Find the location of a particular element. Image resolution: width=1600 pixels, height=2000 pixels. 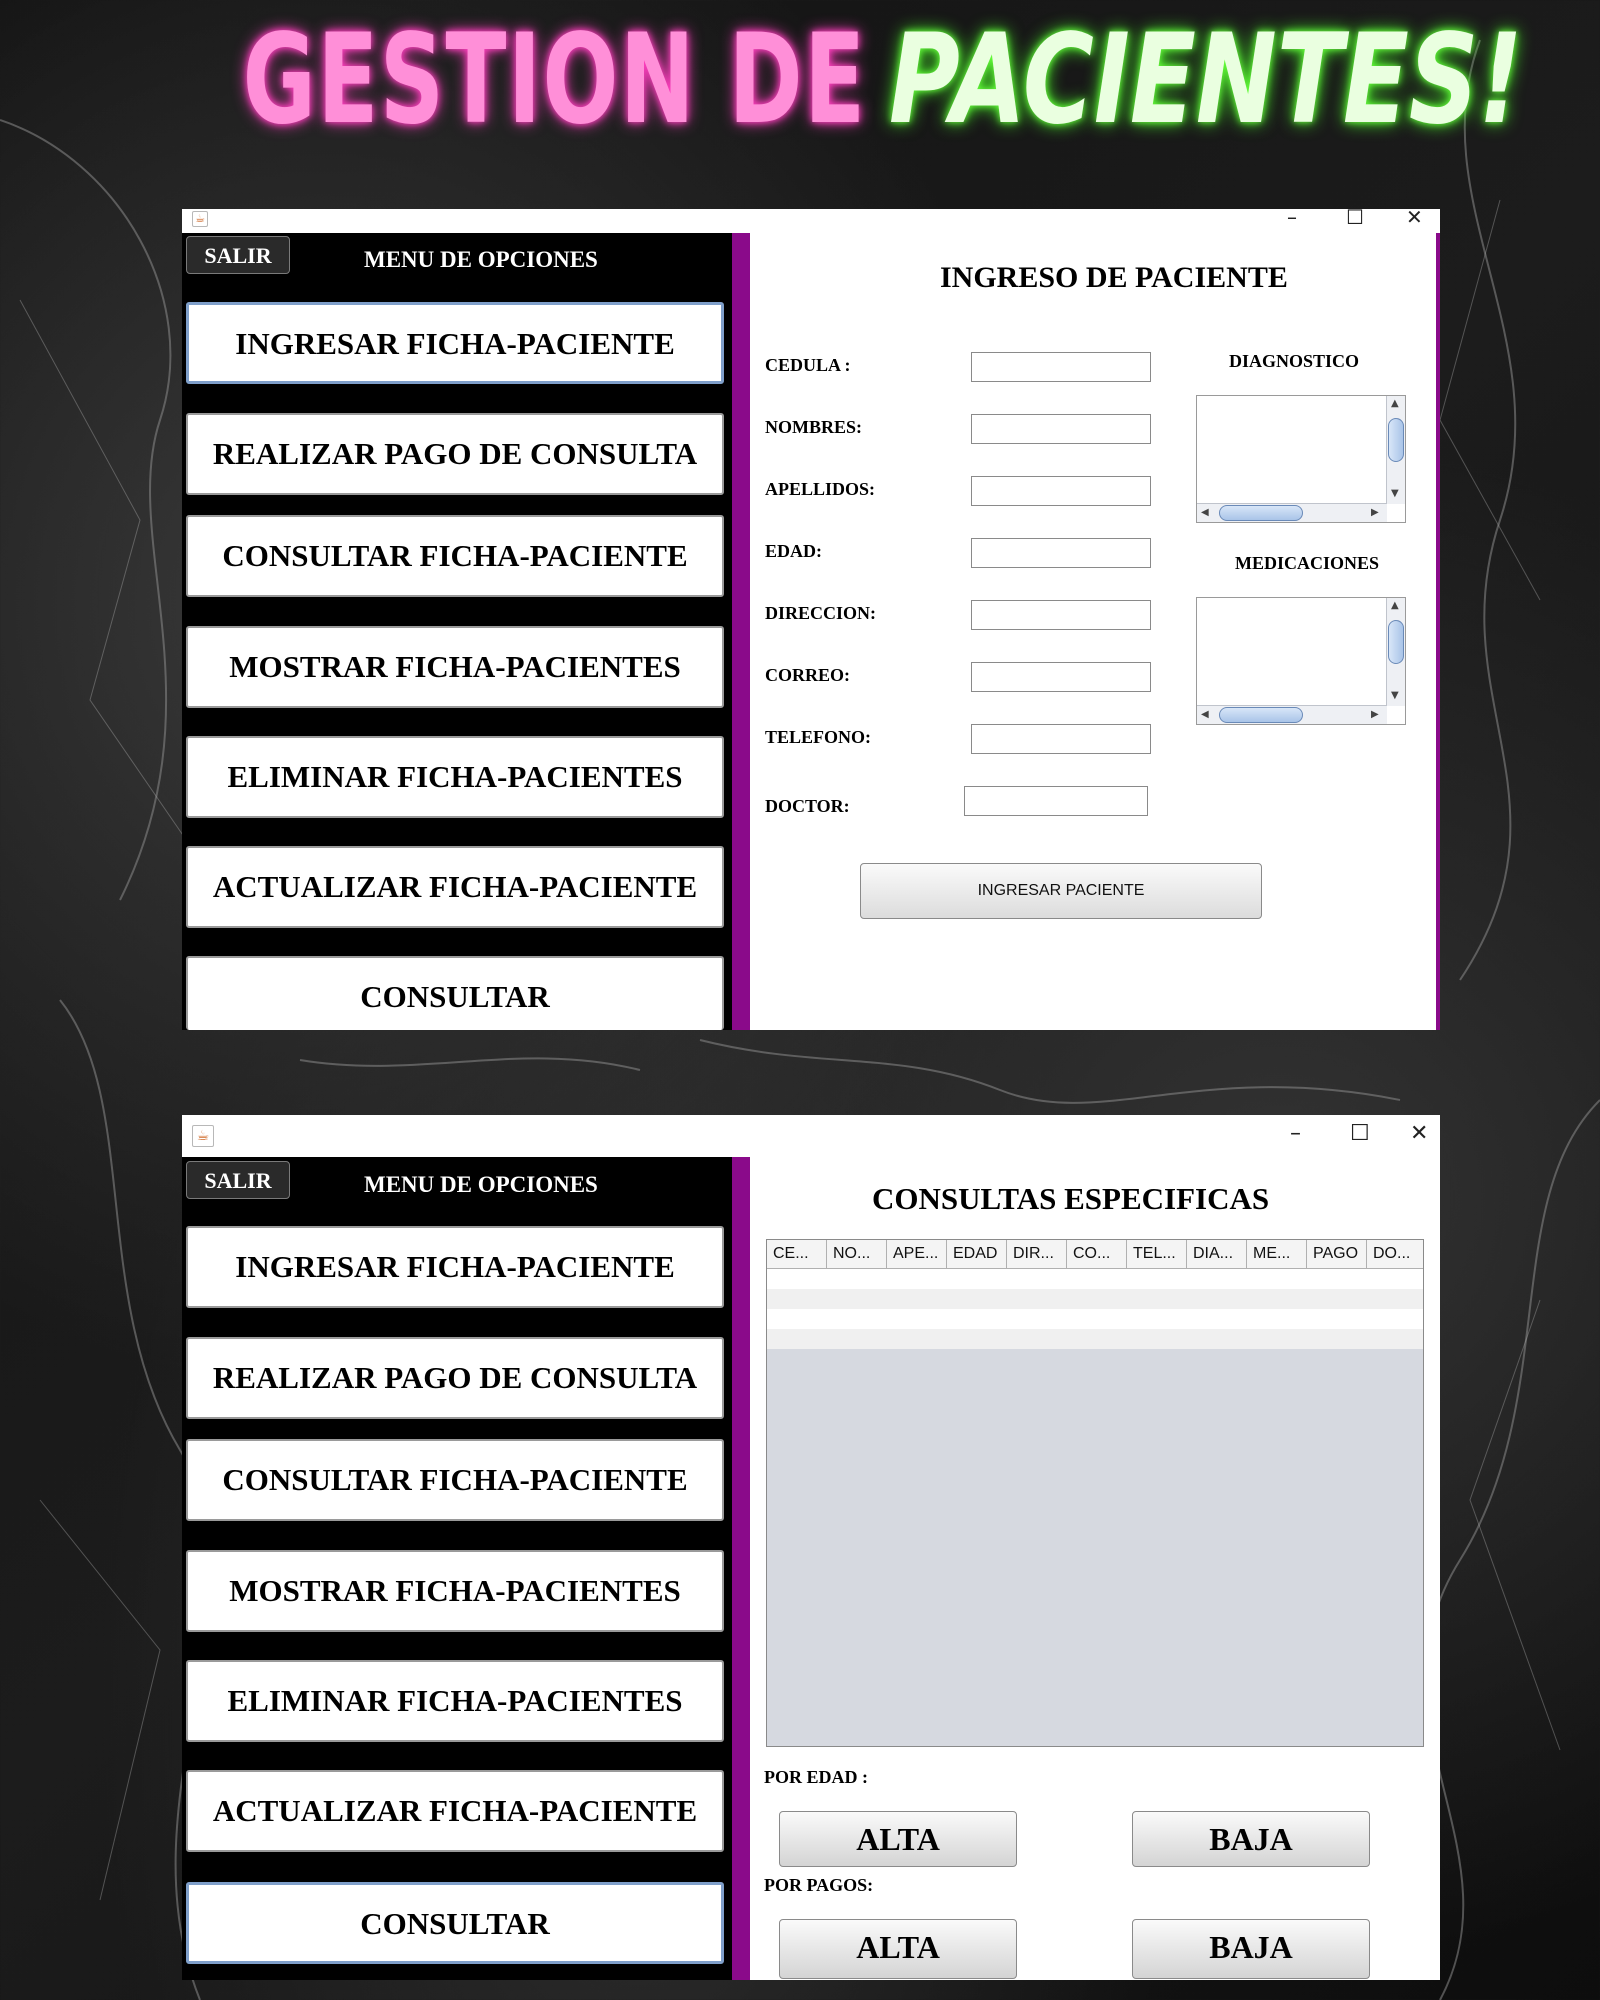

apellidos-input is located at coordinates (1061, 491).